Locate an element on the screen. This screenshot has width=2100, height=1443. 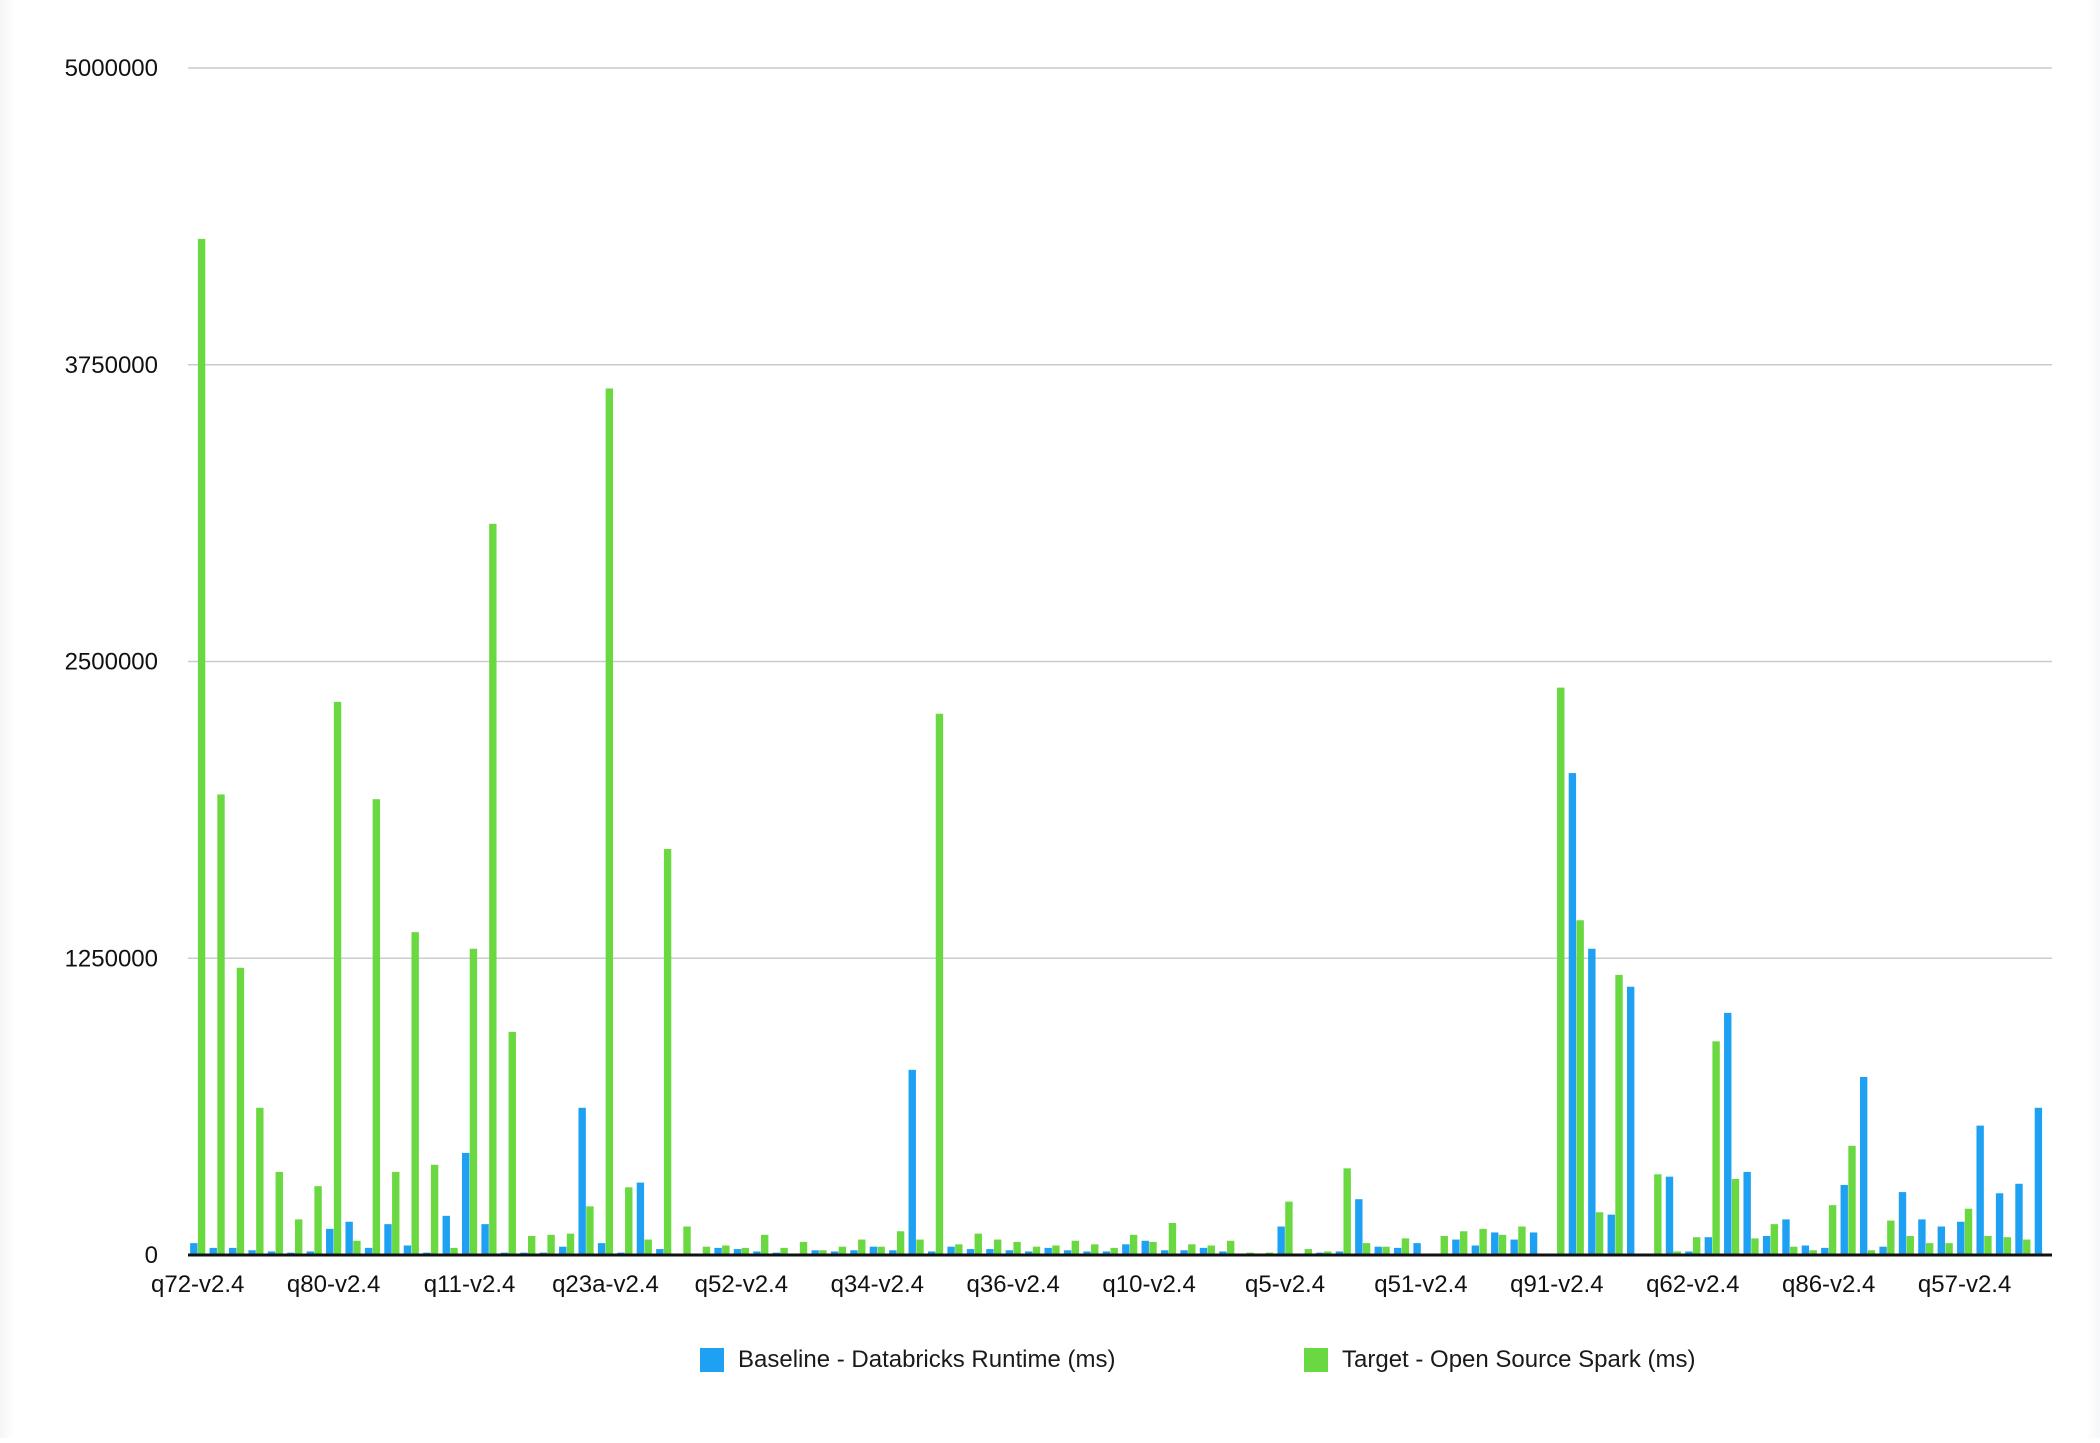
legend-swatch-baseline is located at coordinates (712, 1360).